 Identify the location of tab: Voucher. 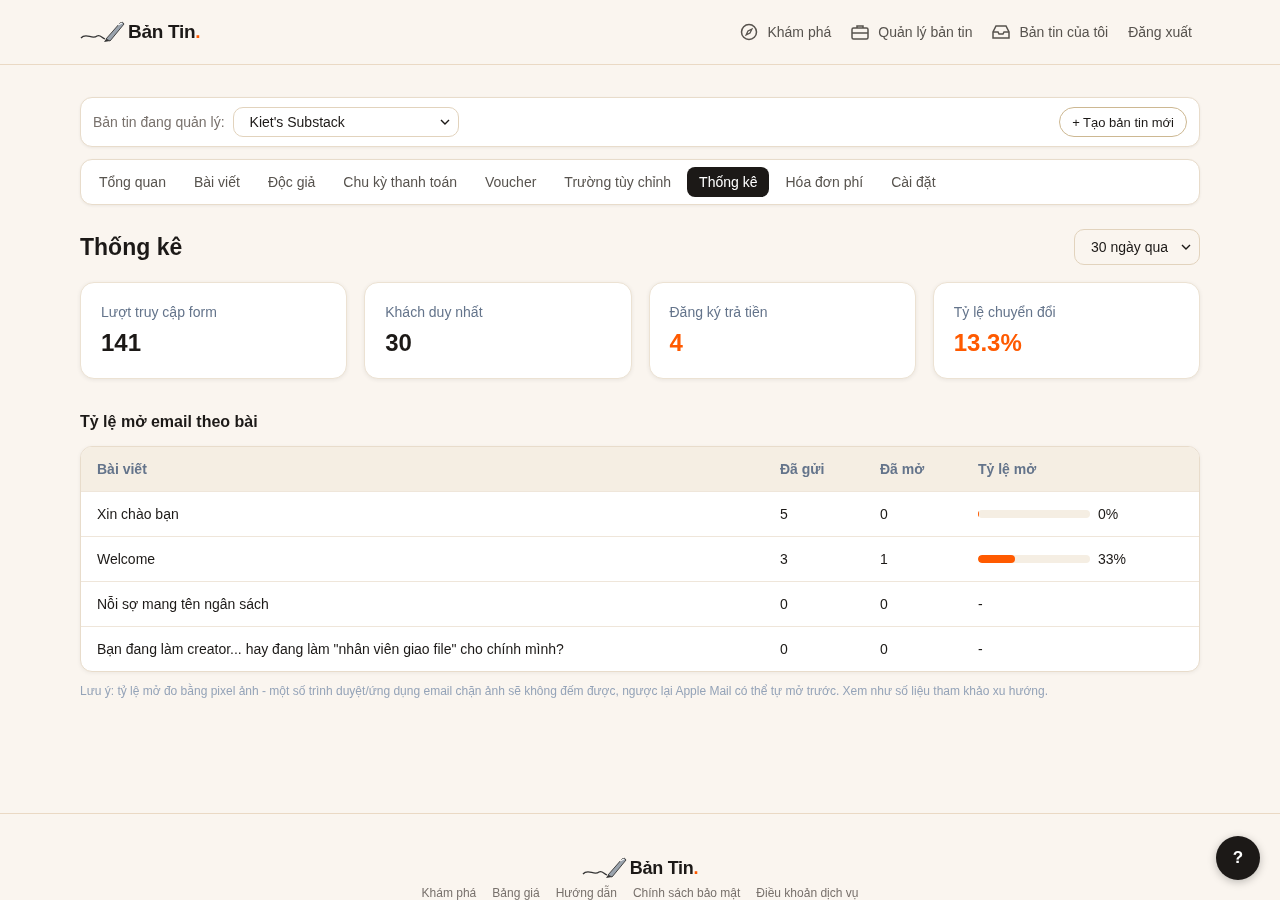
(511, 182).